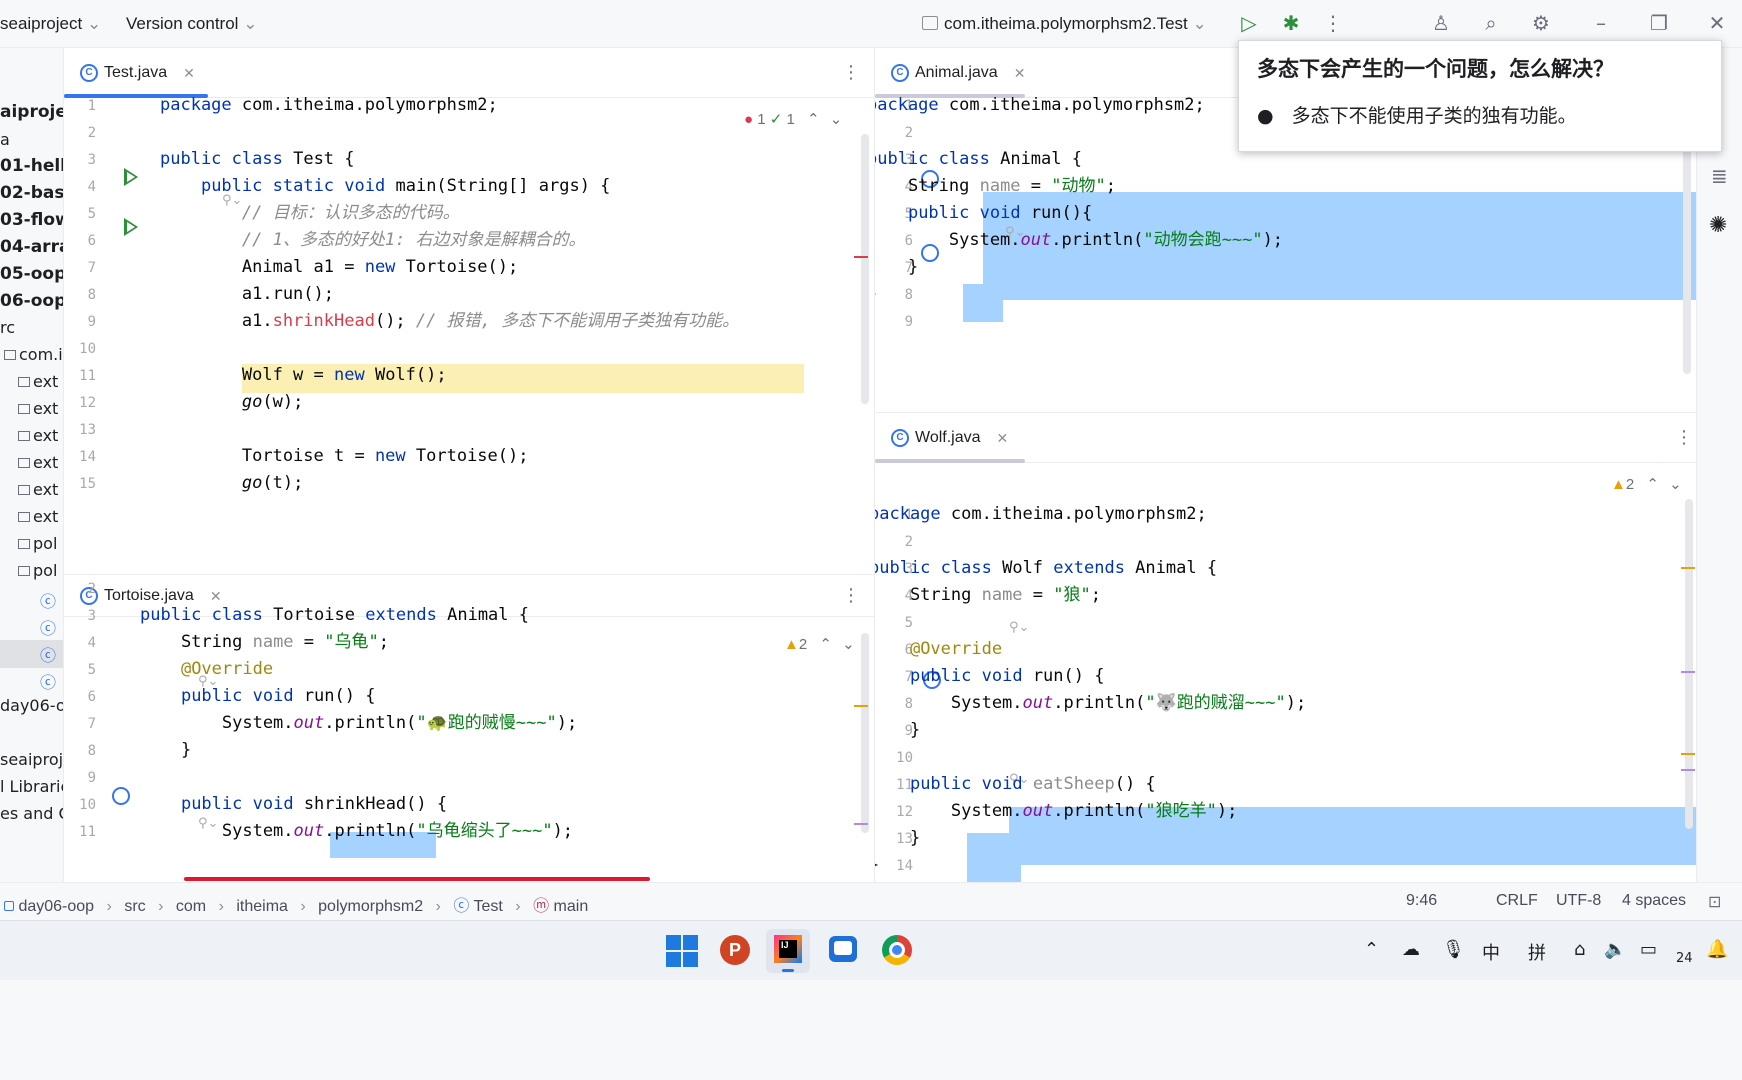 This screenshot has width=1742, height=1080. I want to click on tree-item: day06-oo, so click(31, 710).